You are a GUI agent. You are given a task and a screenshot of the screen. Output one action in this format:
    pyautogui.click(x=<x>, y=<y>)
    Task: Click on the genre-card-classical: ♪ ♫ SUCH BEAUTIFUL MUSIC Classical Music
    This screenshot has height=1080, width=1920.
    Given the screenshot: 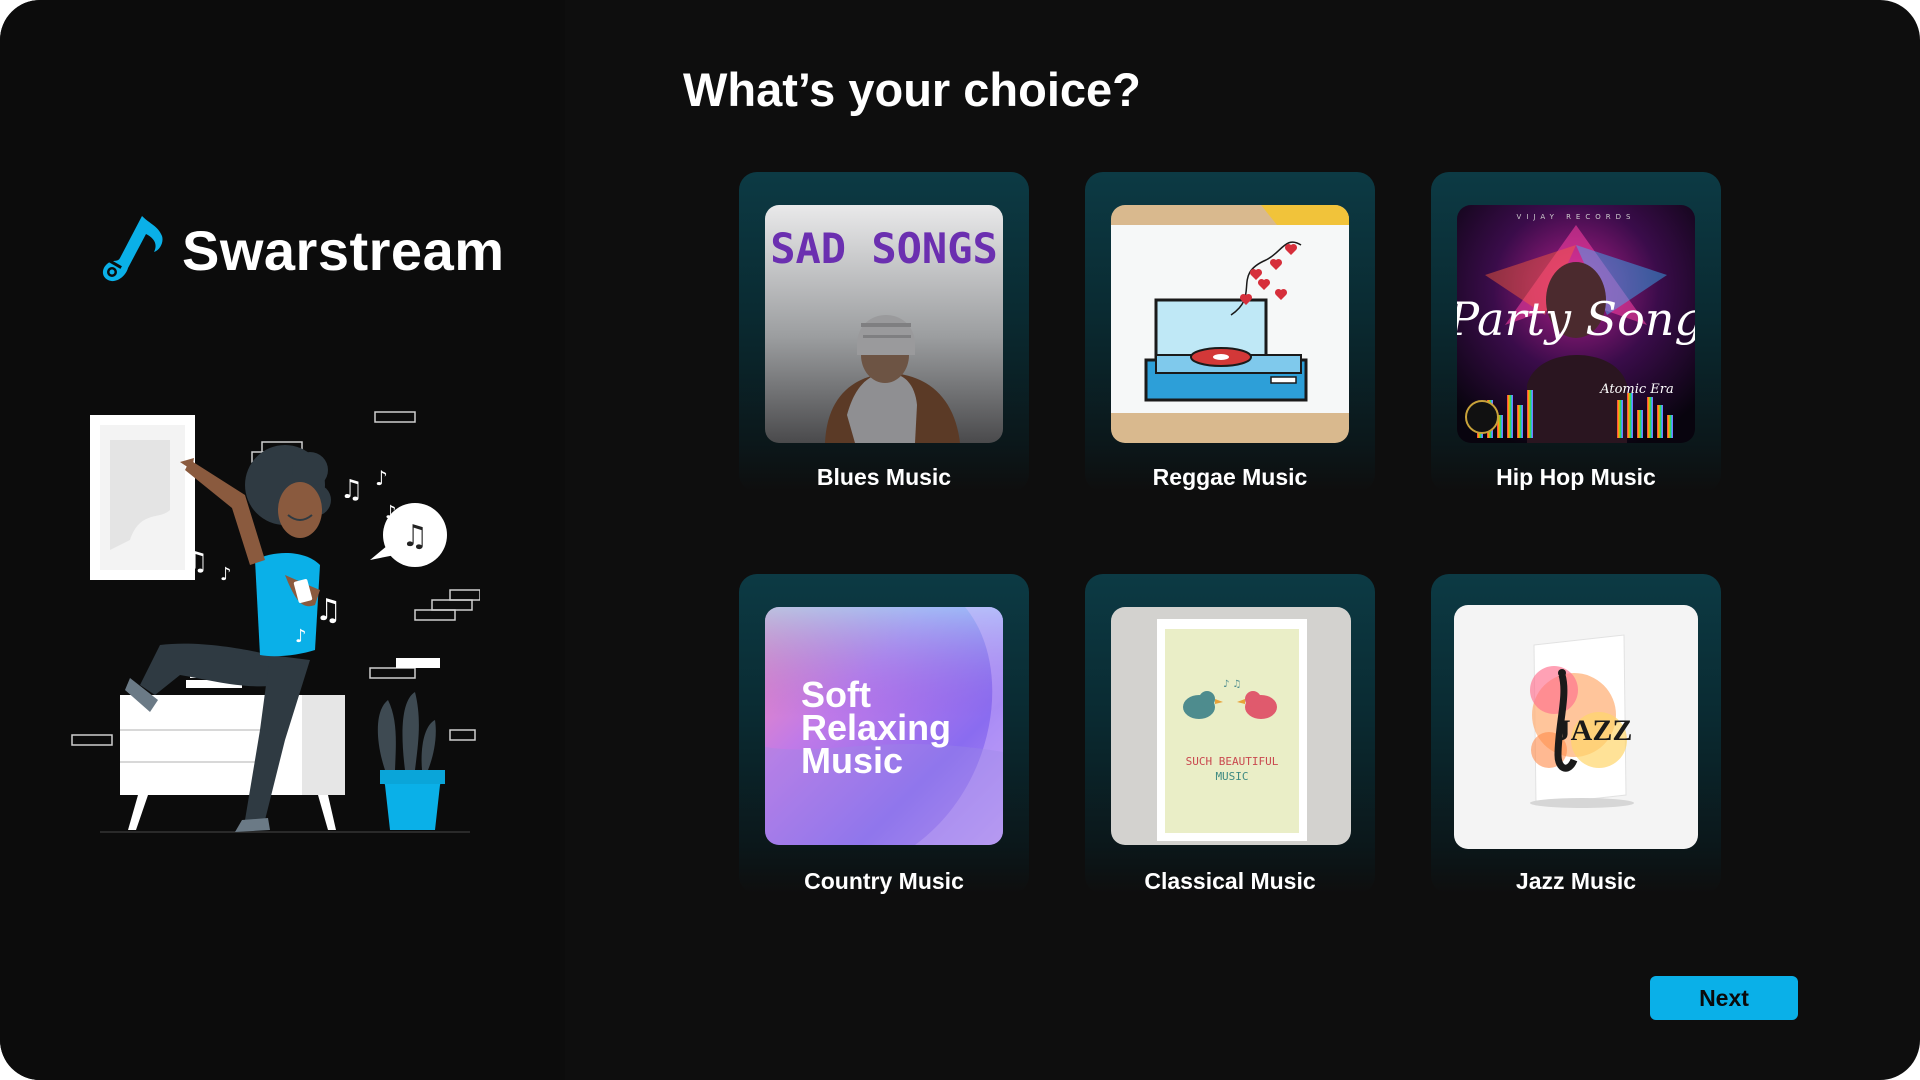 What is the action you would take?
    pyautogui.click(x=1230, y=734)
    